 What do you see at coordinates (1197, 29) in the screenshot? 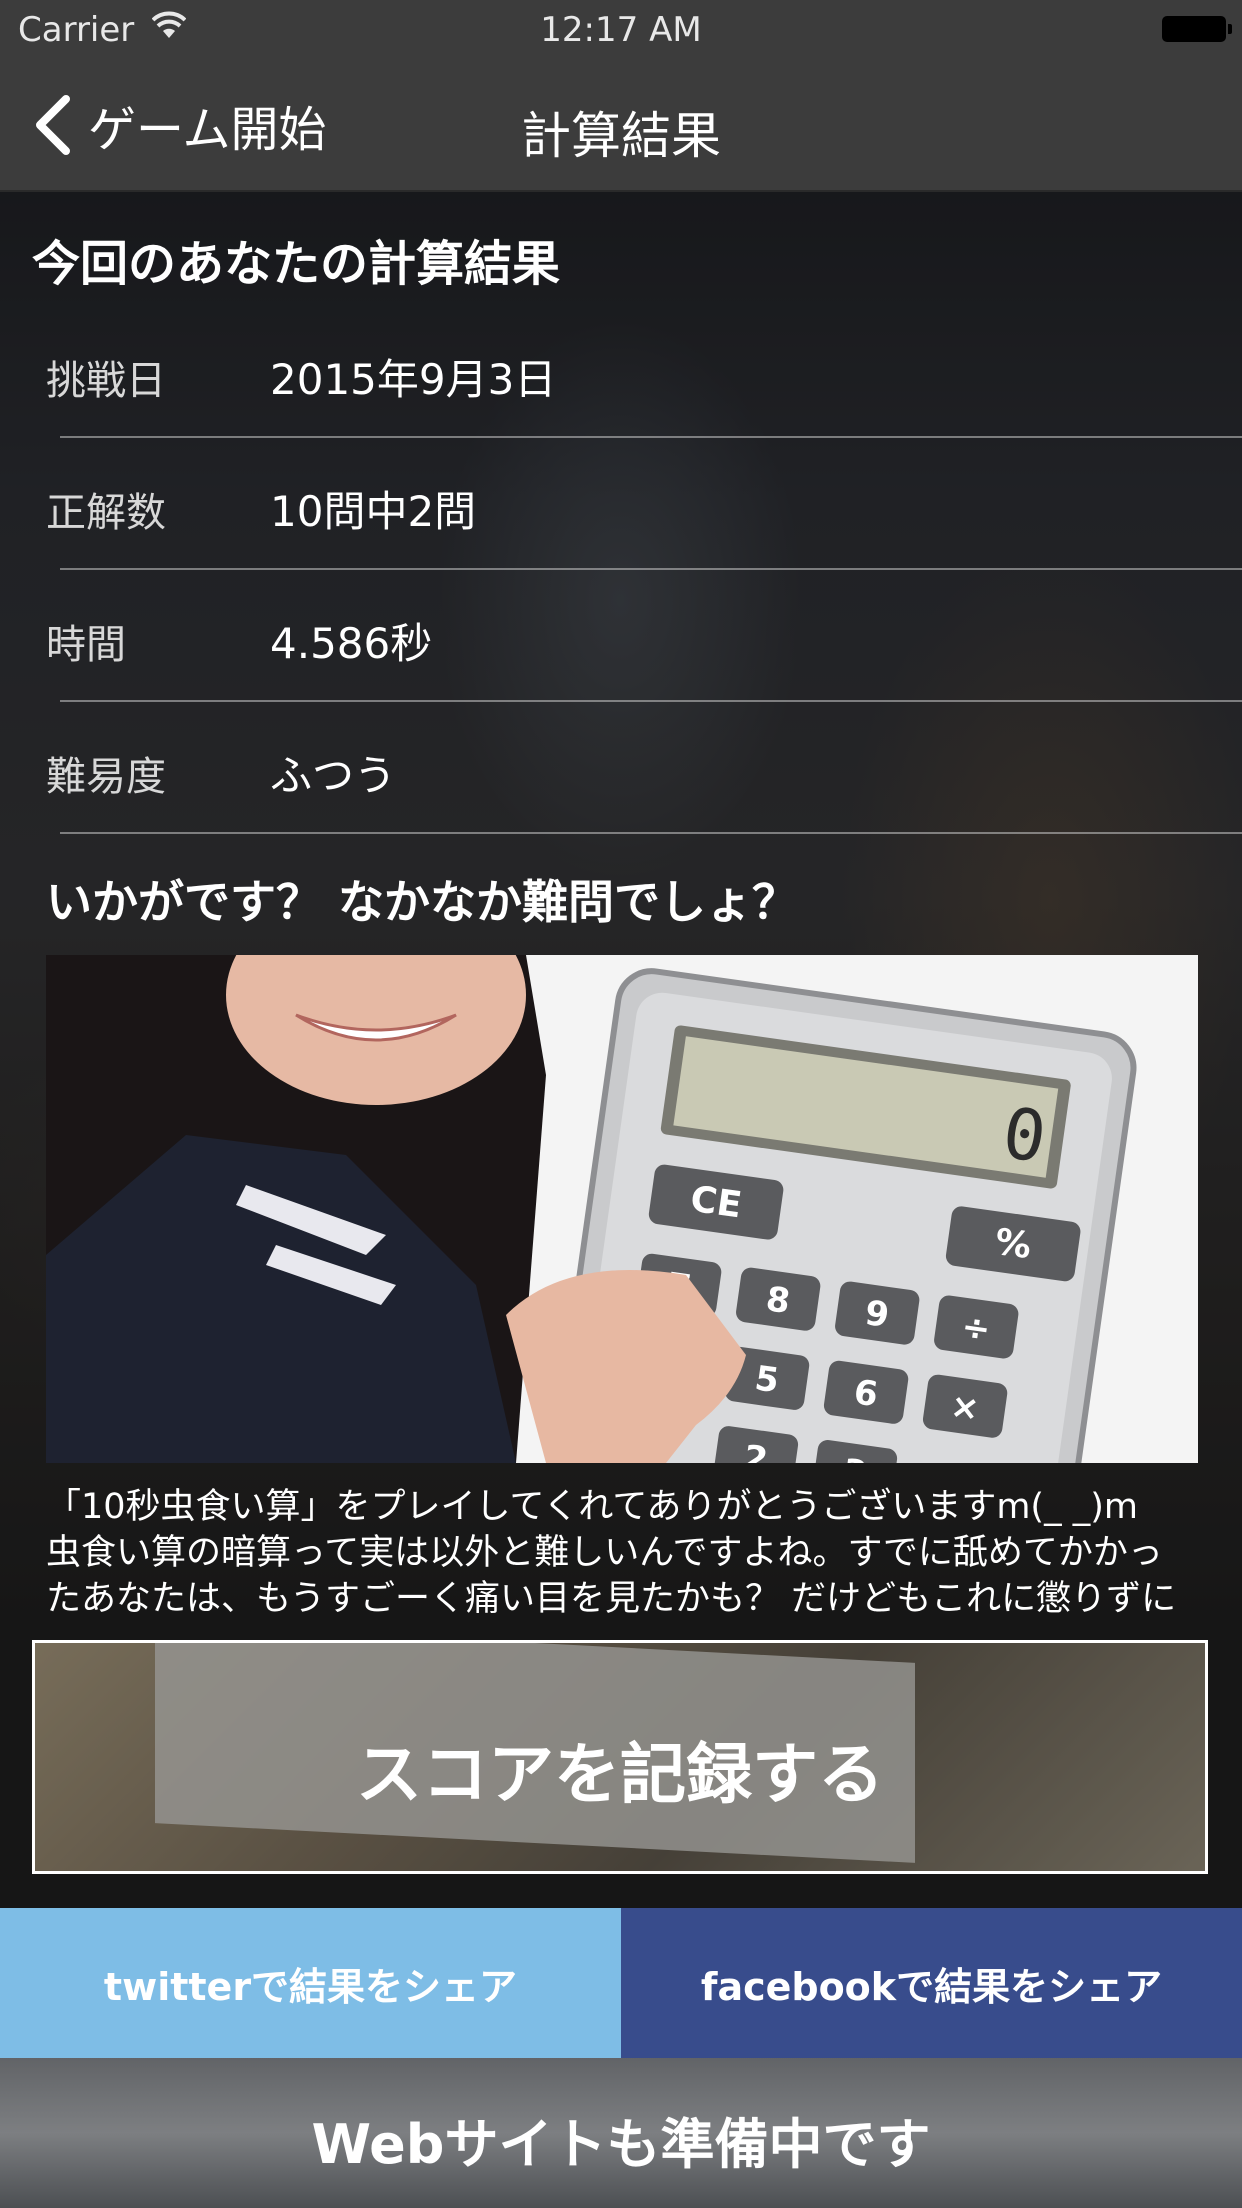
I see `battery-icon` at bounding box center [1197, 29].